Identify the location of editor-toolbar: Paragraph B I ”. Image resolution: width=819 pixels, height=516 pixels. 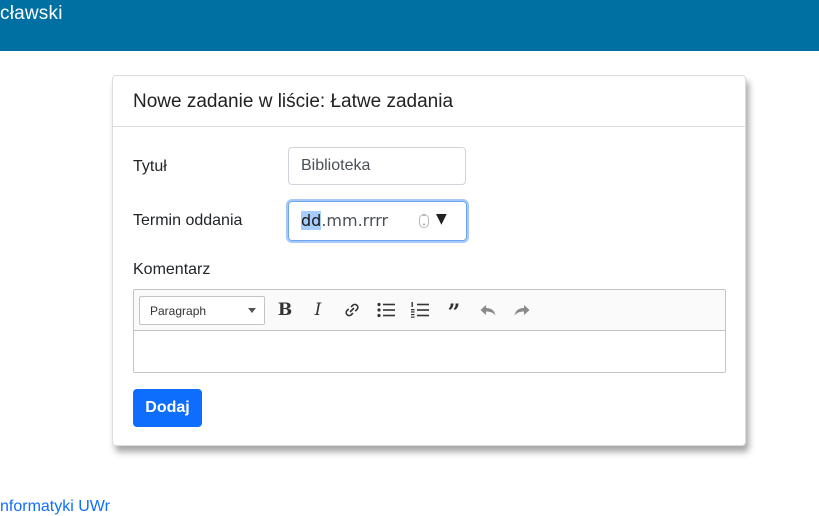
(429, 310).